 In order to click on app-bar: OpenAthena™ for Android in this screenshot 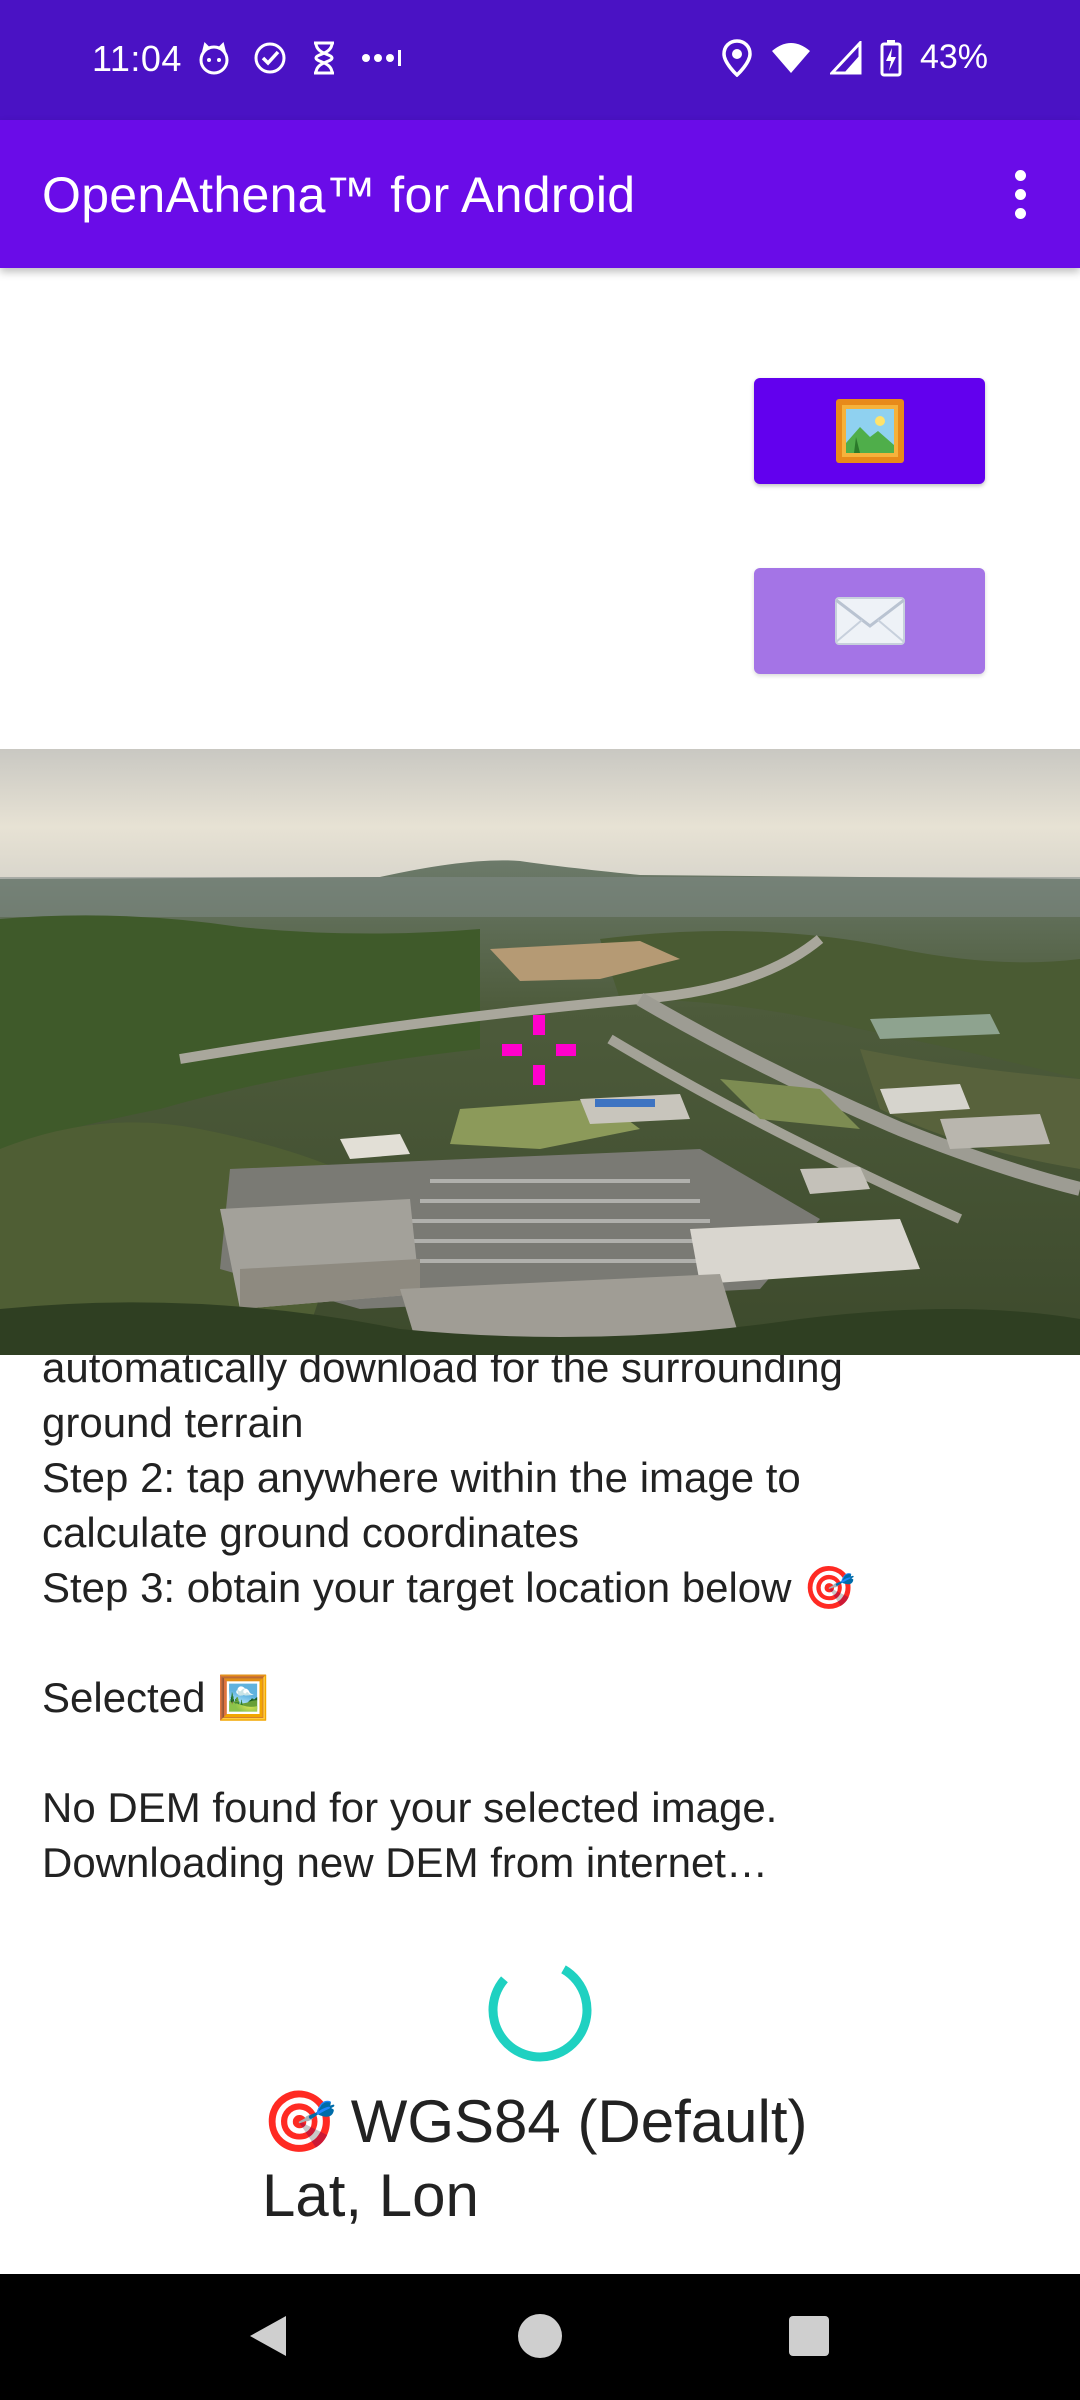, I will do `click(540, 194)`.